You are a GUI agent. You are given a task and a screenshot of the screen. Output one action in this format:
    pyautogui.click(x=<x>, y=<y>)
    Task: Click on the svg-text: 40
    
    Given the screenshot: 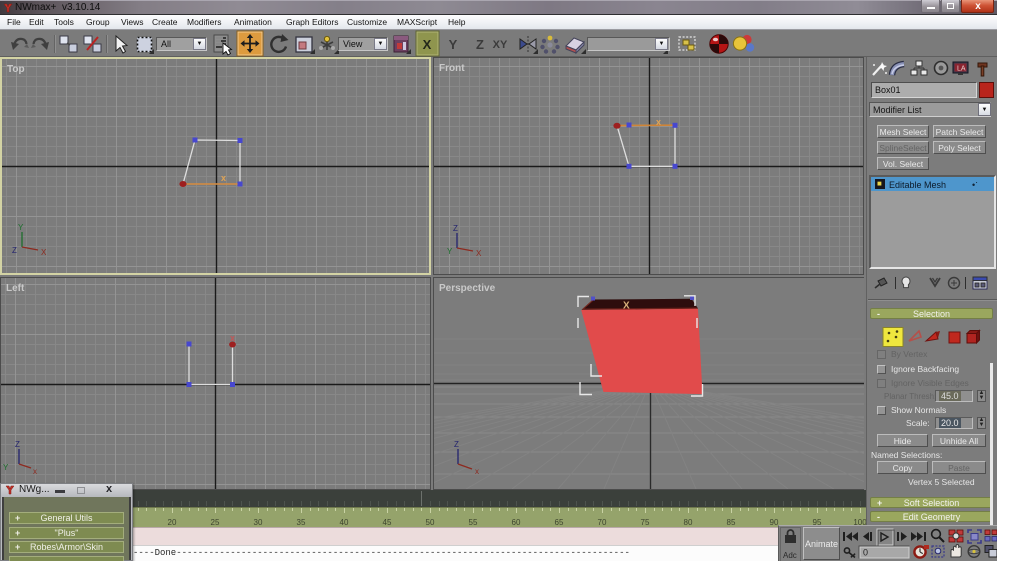 What is the action you would take?
    pyautogui.click(x=344, y=522)
    